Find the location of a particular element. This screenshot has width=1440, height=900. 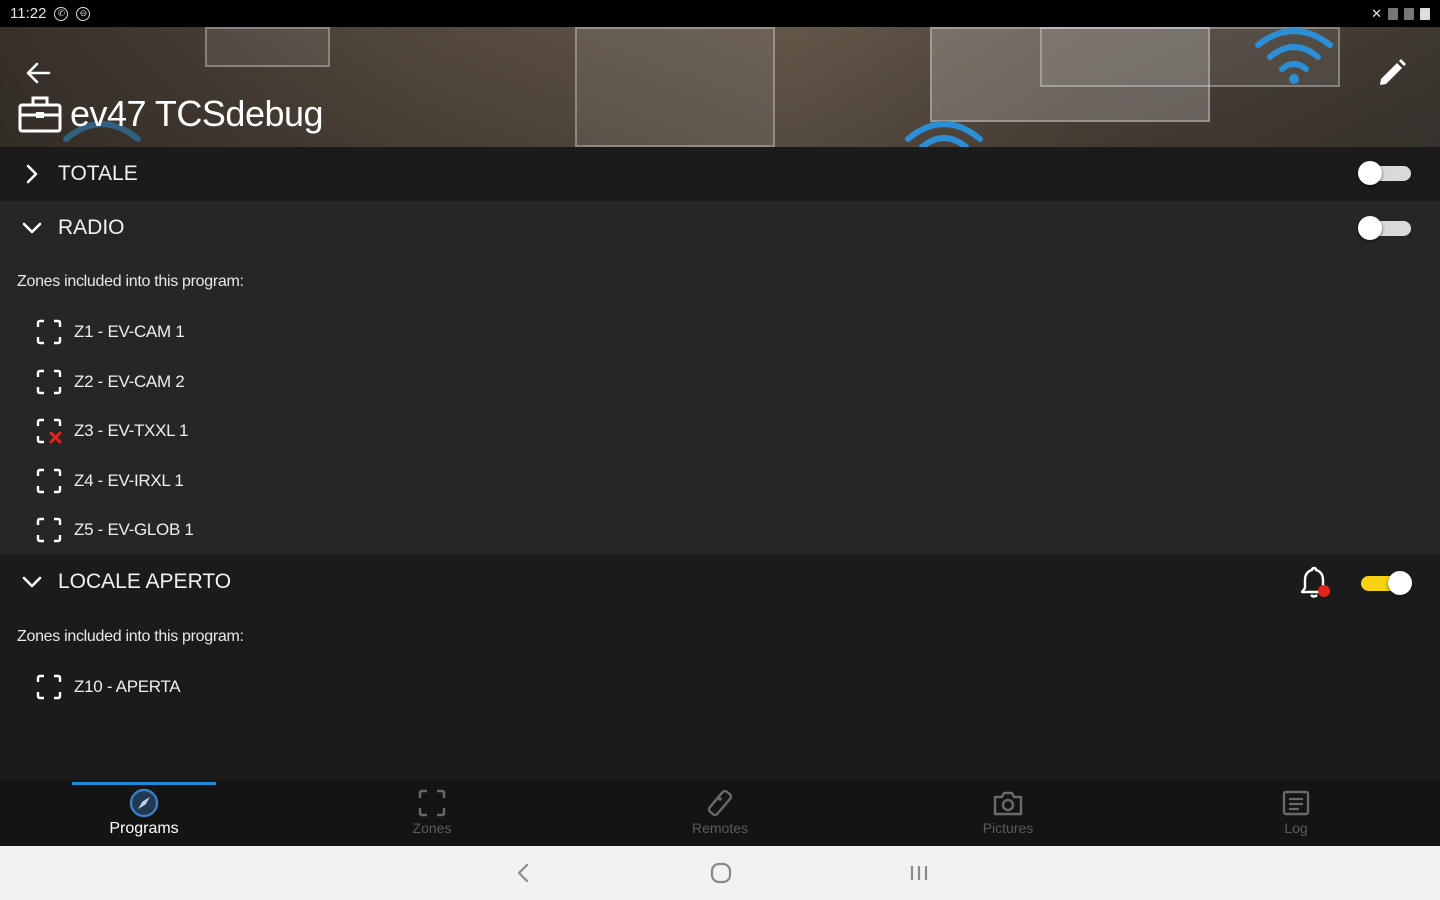

system-recents-button is located at coordinates (919, 873).